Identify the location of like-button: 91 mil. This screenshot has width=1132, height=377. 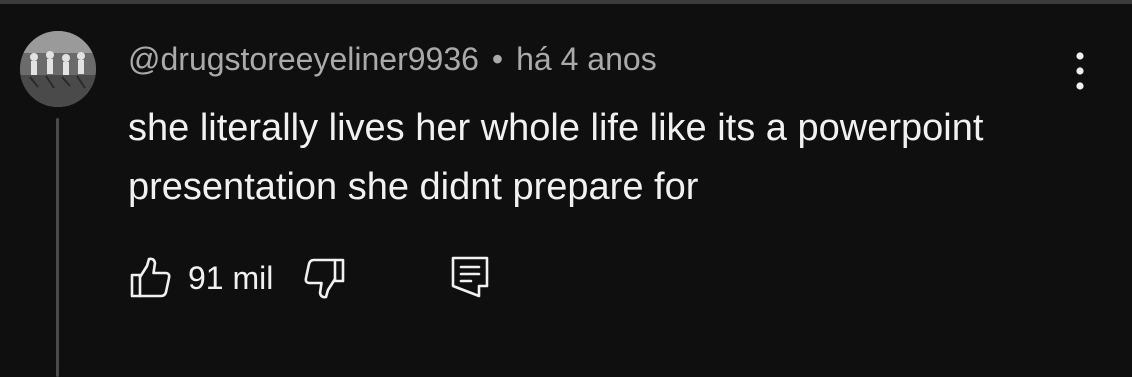
(200, 278).